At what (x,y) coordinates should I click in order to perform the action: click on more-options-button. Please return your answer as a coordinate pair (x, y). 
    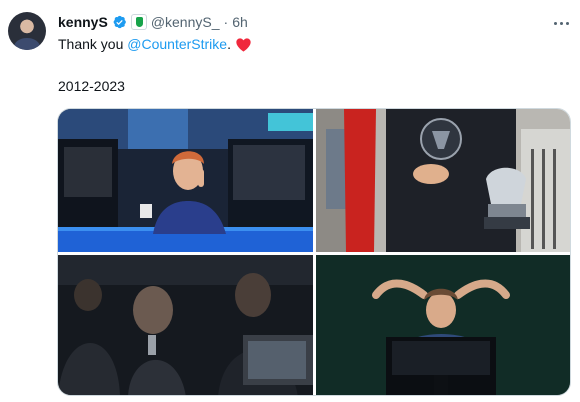
    Looking at the image, I should click on (561, 23).